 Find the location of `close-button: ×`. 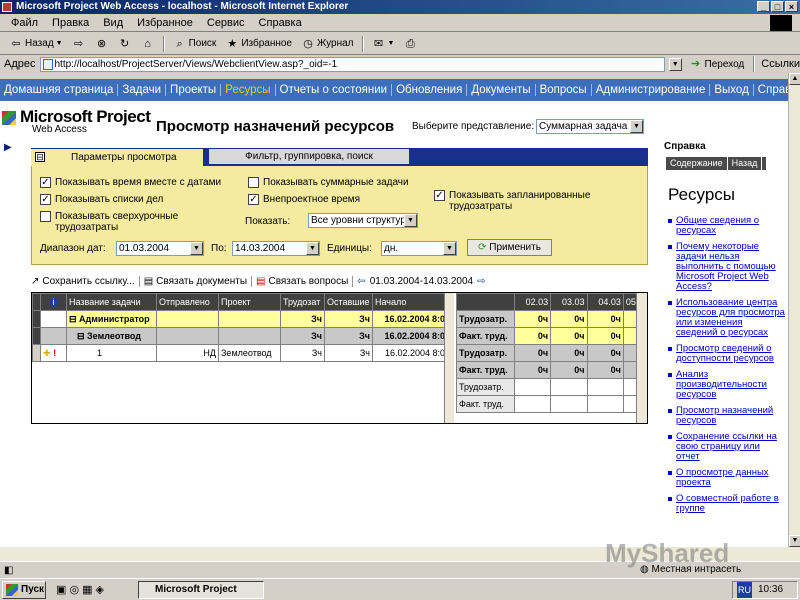

close-button: × is located at coordinates (791, 6).